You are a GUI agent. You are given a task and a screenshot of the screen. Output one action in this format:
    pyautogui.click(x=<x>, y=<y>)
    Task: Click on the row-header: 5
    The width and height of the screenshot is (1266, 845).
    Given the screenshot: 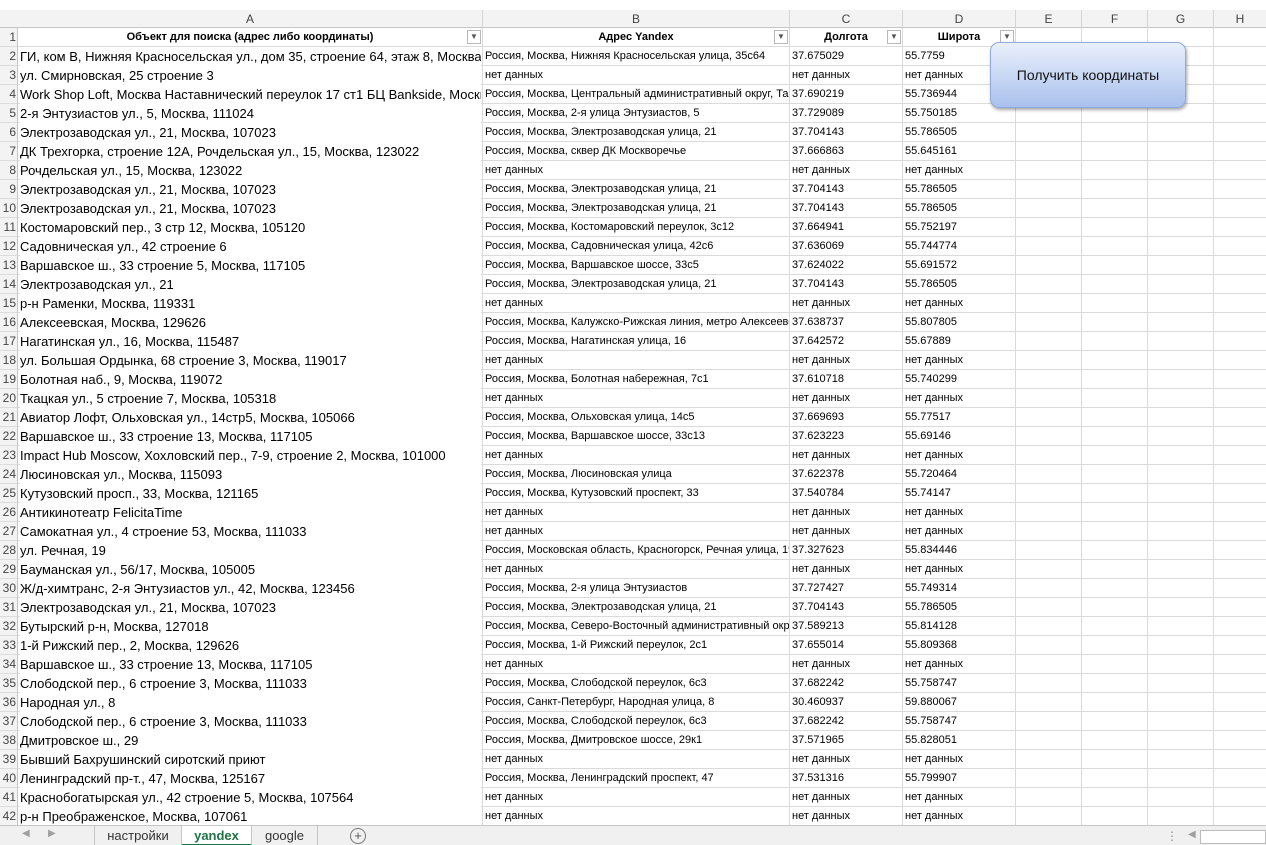 What is the action you would take?
    pyautogui.click(x=9, y=113)
    